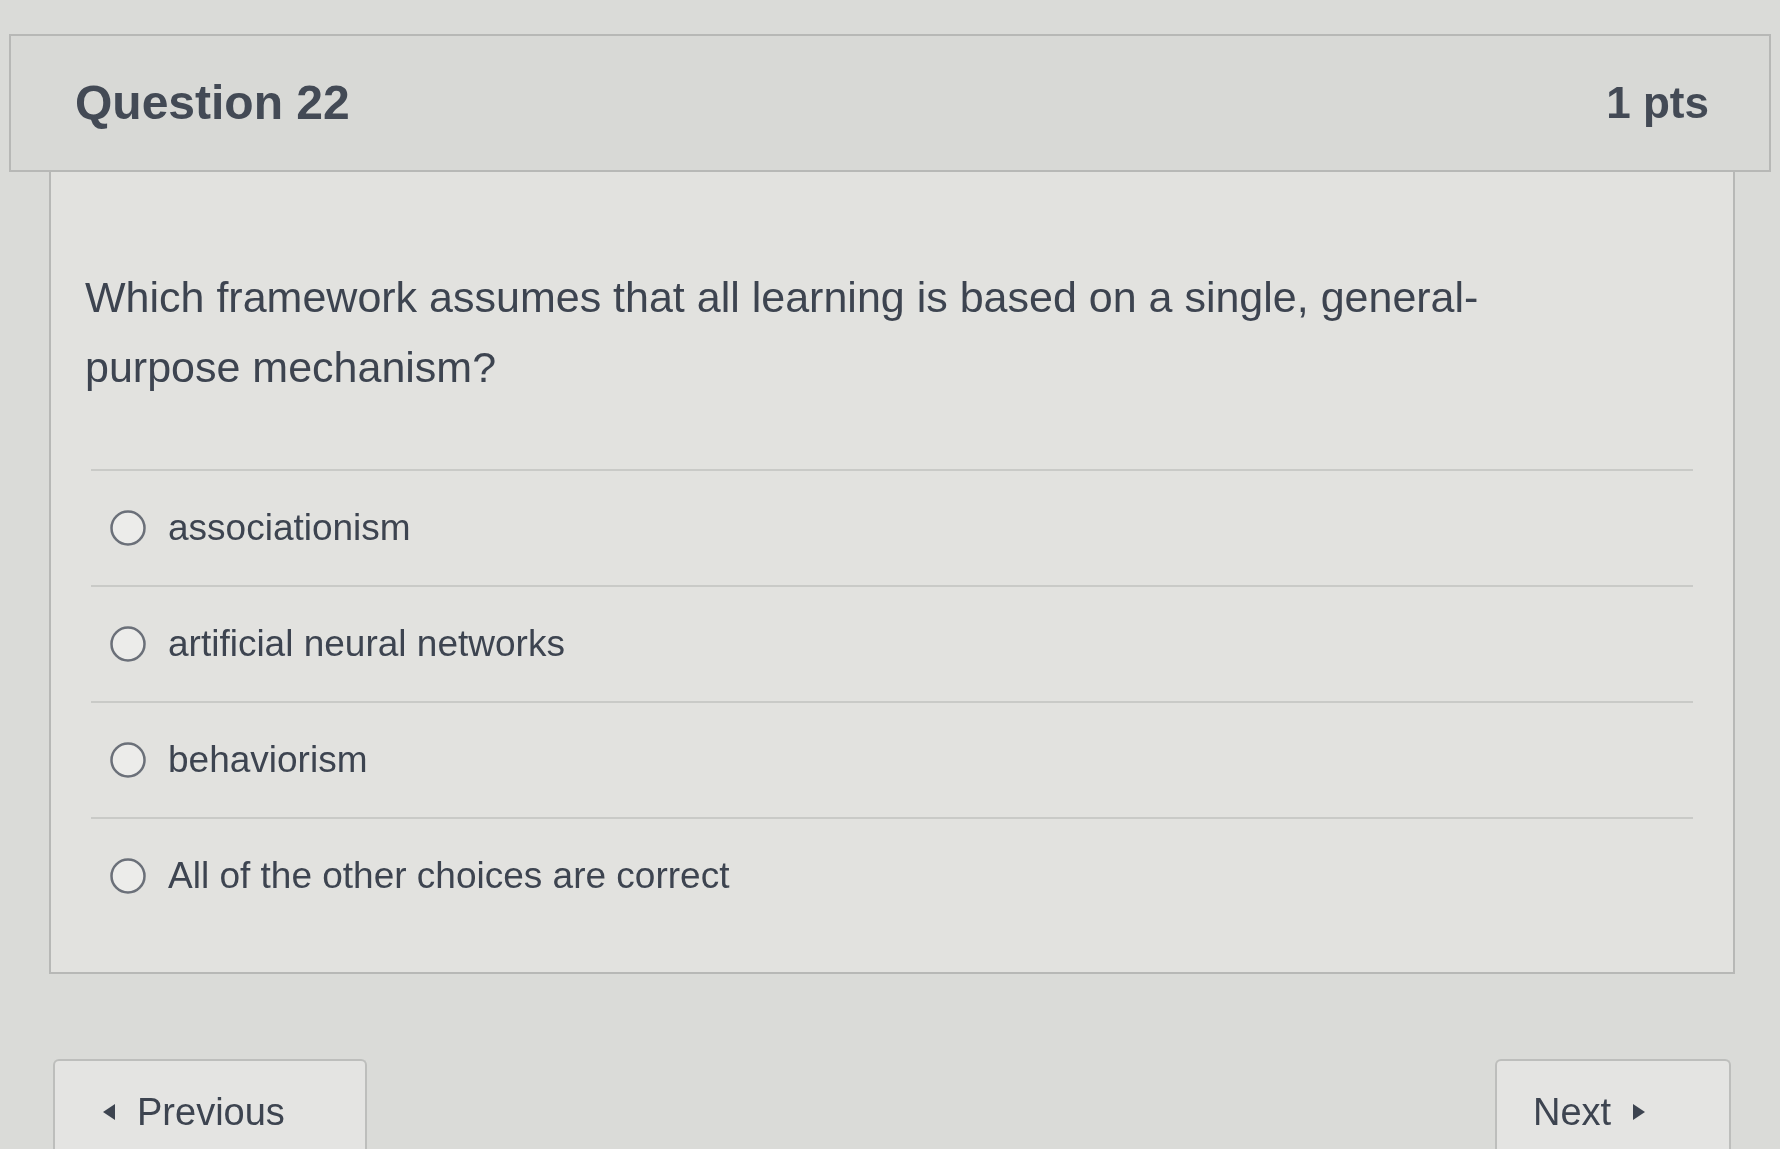 Image resolution: width=1780 pixels, height=1149 pixels. Describe the element at coordinates (782, 332) in the screenshot. I see `question-text: Which framework assumes that all learning is based on a single, general-purpose mechanism?` at that location.